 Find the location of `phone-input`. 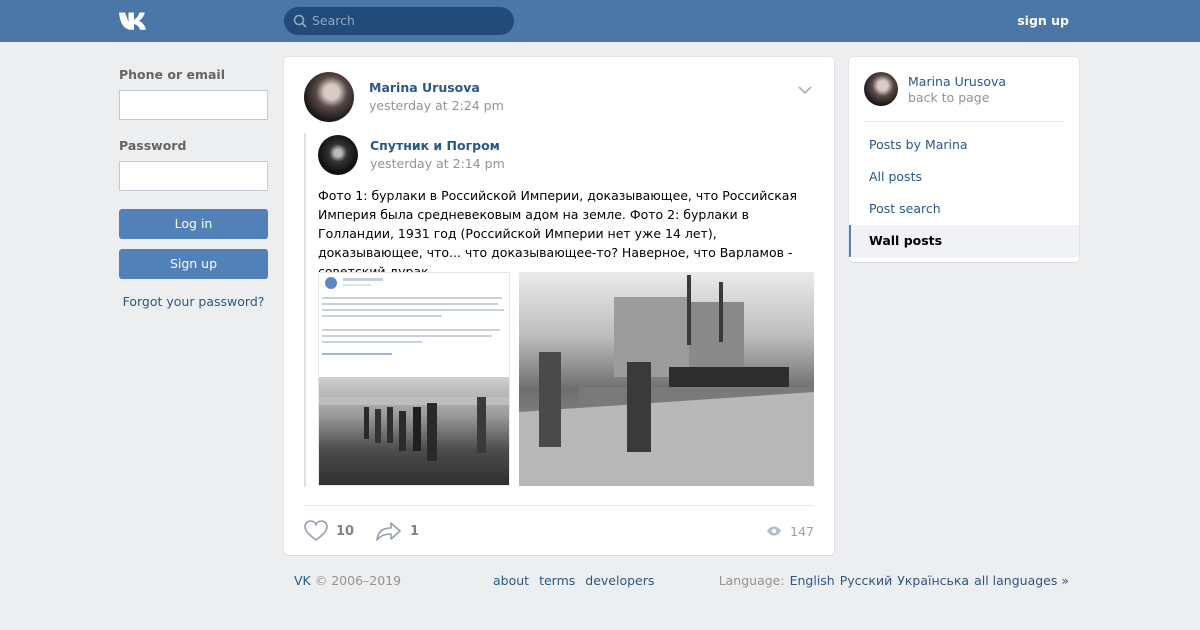

phone-input is located at coordinates (193, 105).